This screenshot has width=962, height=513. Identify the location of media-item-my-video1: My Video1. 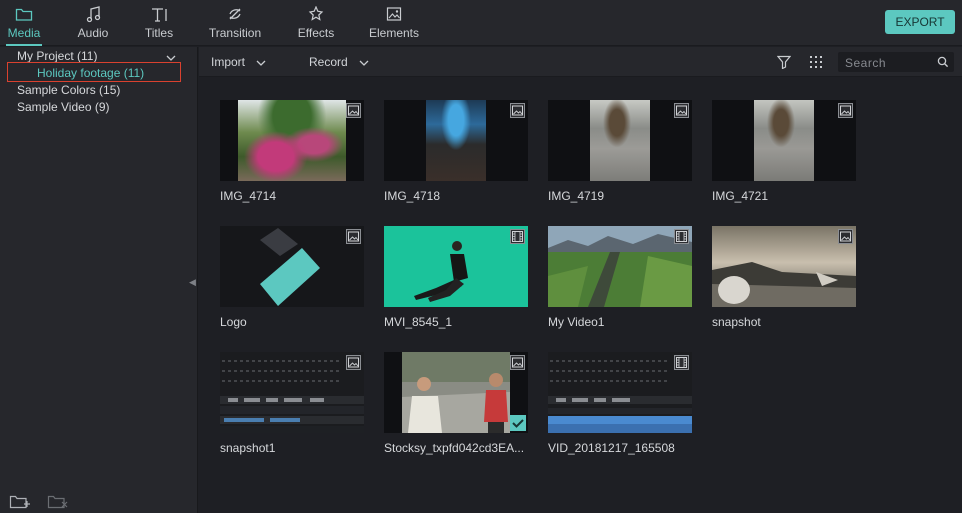
(620, 277).